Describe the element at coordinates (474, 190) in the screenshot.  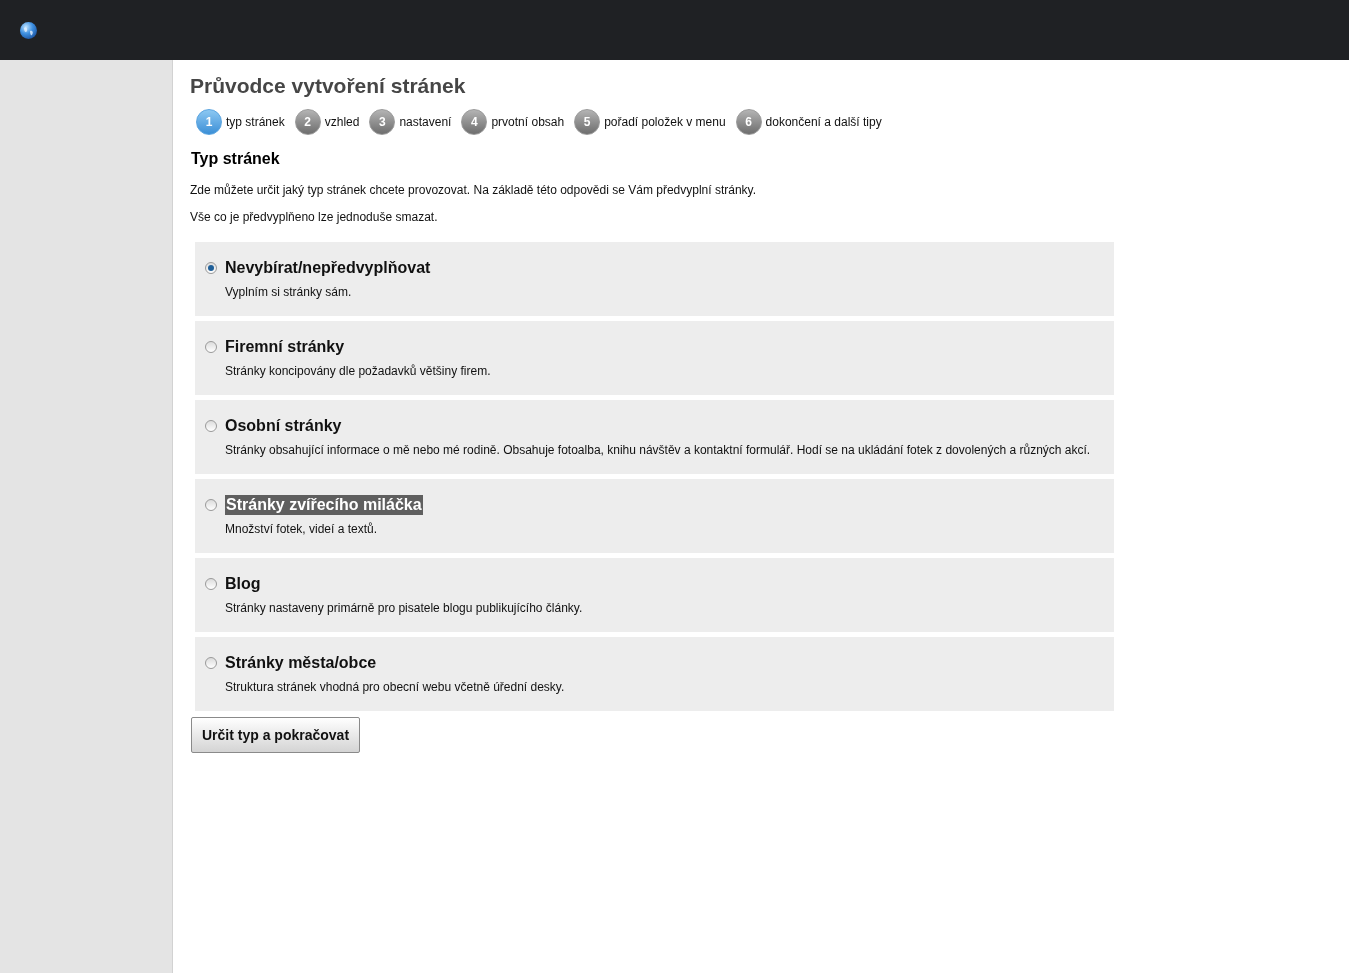
I see `intro-paragraph: Zde můžete určit jaký typ stránek chcete provozovat. Na základě této odpovědi se Vám předvyplní stránky.` at that location.